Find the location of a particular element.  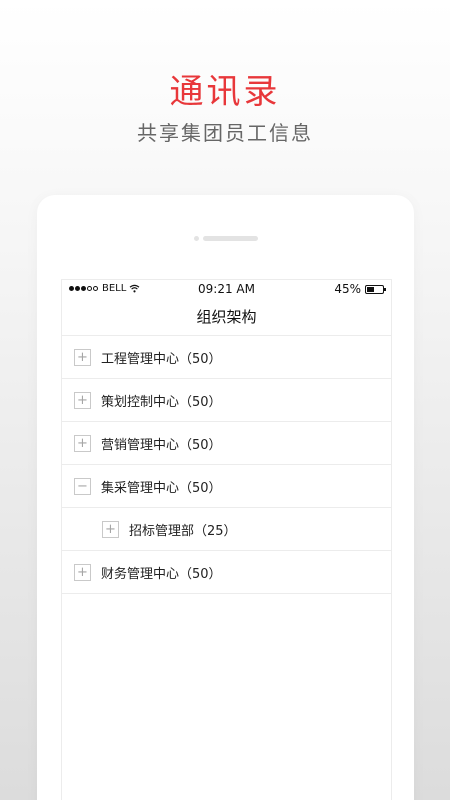

collapse-minus-icon: − is located at coordinates (82, 486).